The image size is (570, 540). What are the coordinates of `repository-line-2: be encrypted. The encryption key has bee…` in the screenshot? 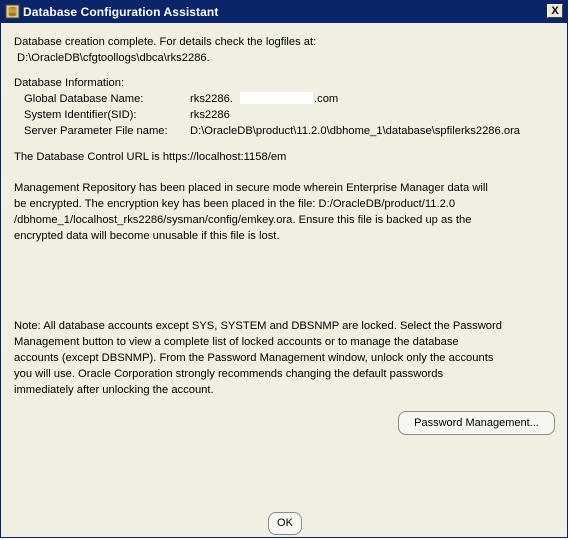 It's located at (235, 204).